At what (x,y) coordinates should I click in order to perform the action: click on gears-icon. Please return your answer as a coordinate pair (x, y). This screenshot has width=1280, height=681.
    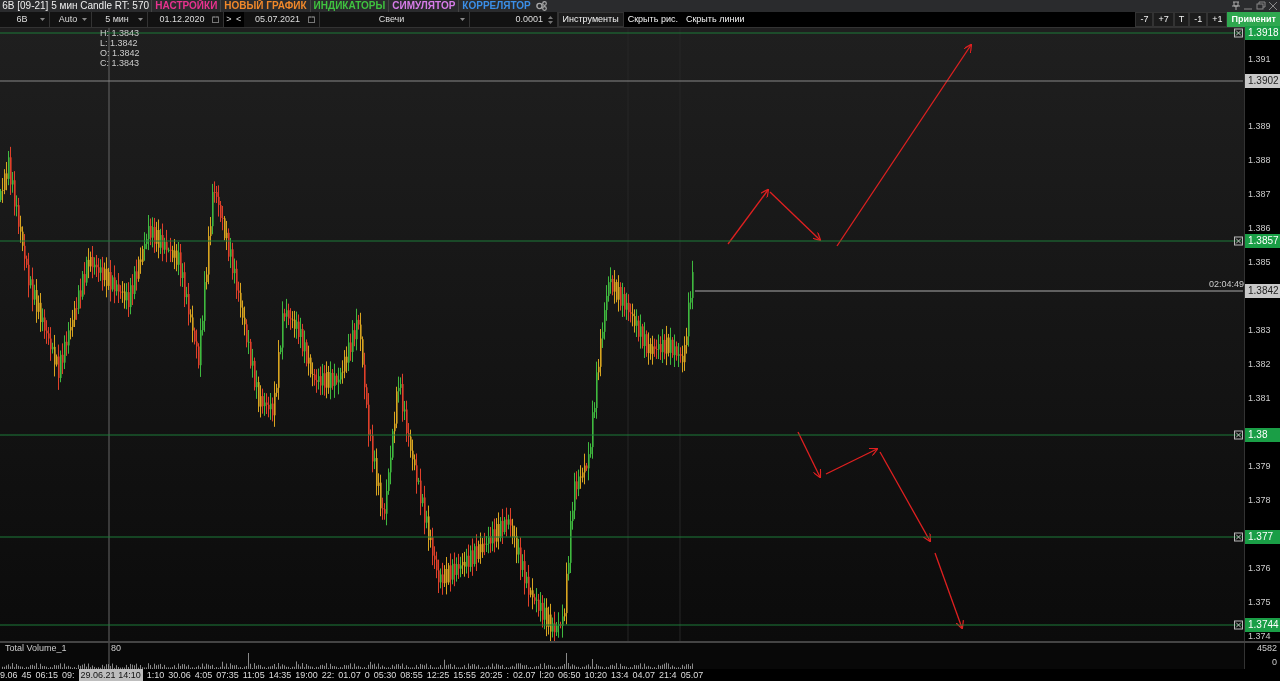
    Looking at the image, I should click on (541, 6).